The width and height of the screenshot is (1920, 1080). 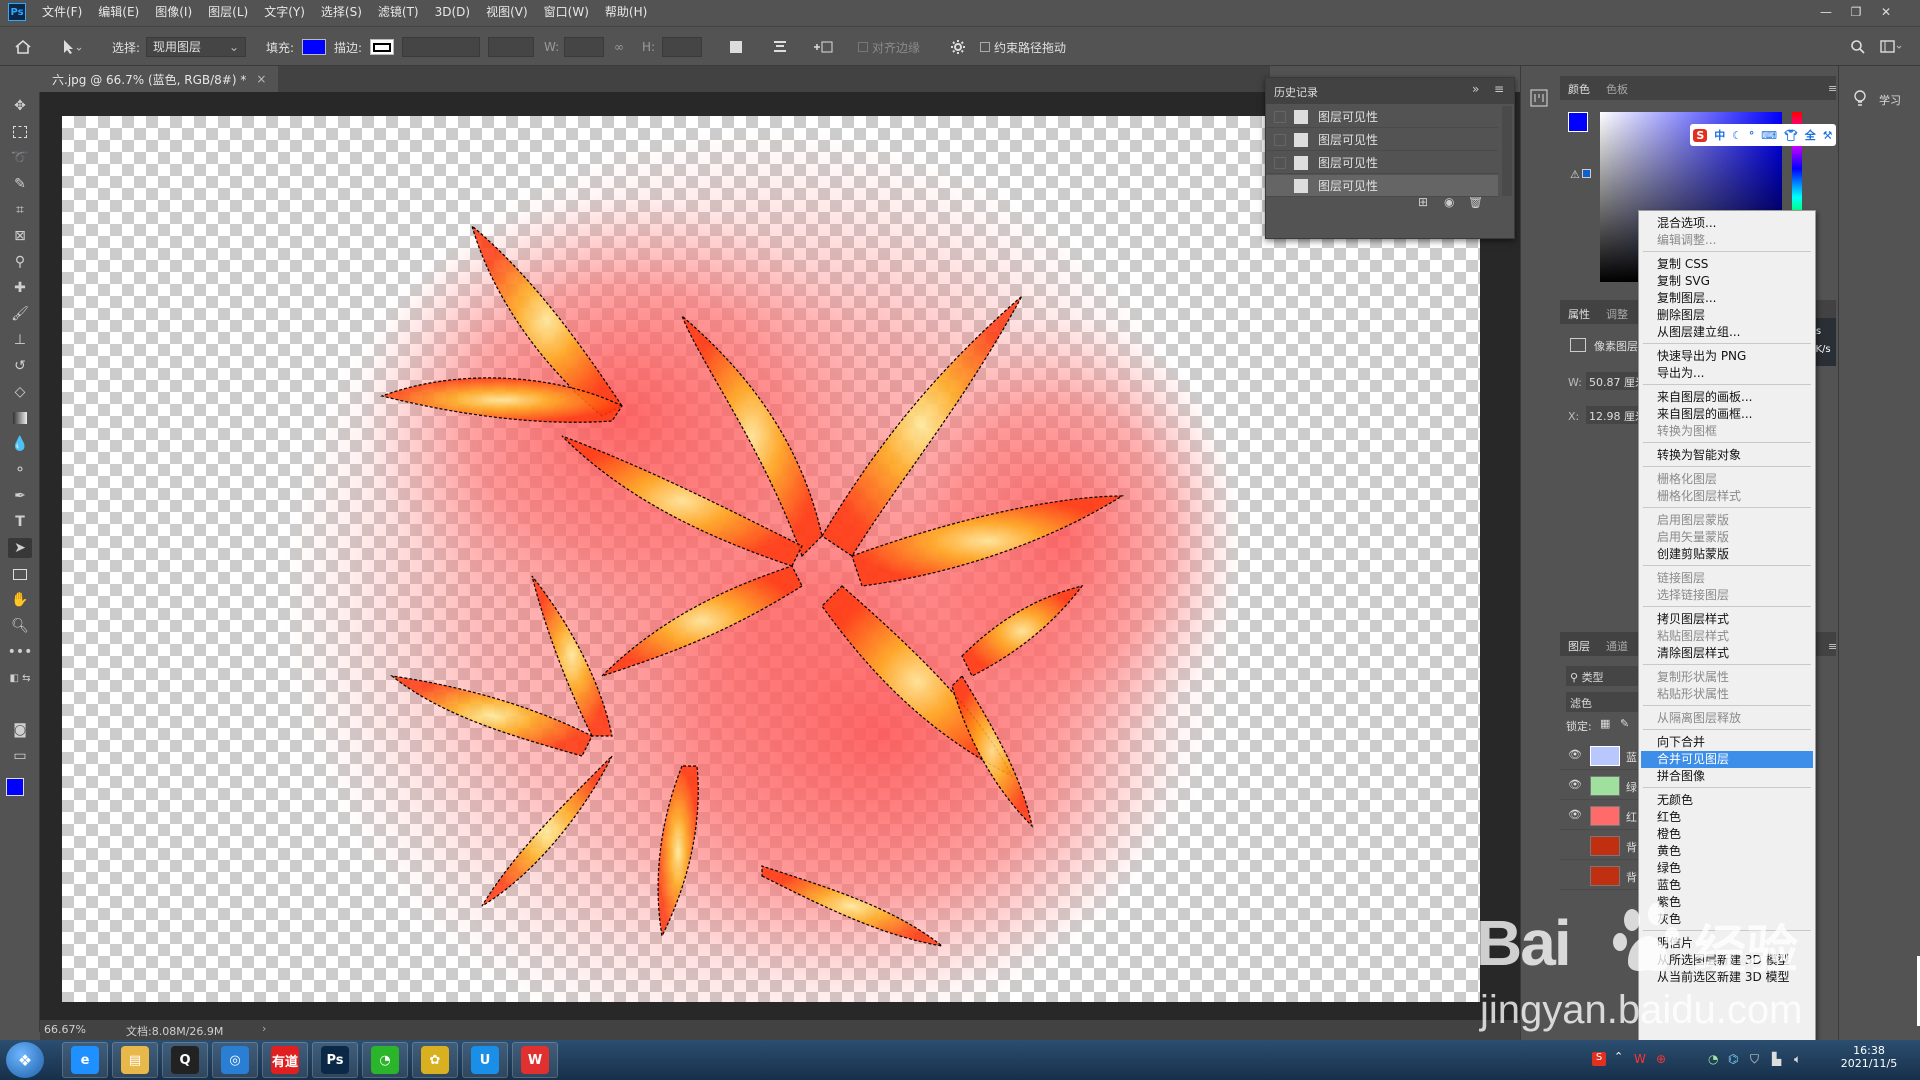 I want to click on stroke-color-swatch, so click(x=382, y=47).